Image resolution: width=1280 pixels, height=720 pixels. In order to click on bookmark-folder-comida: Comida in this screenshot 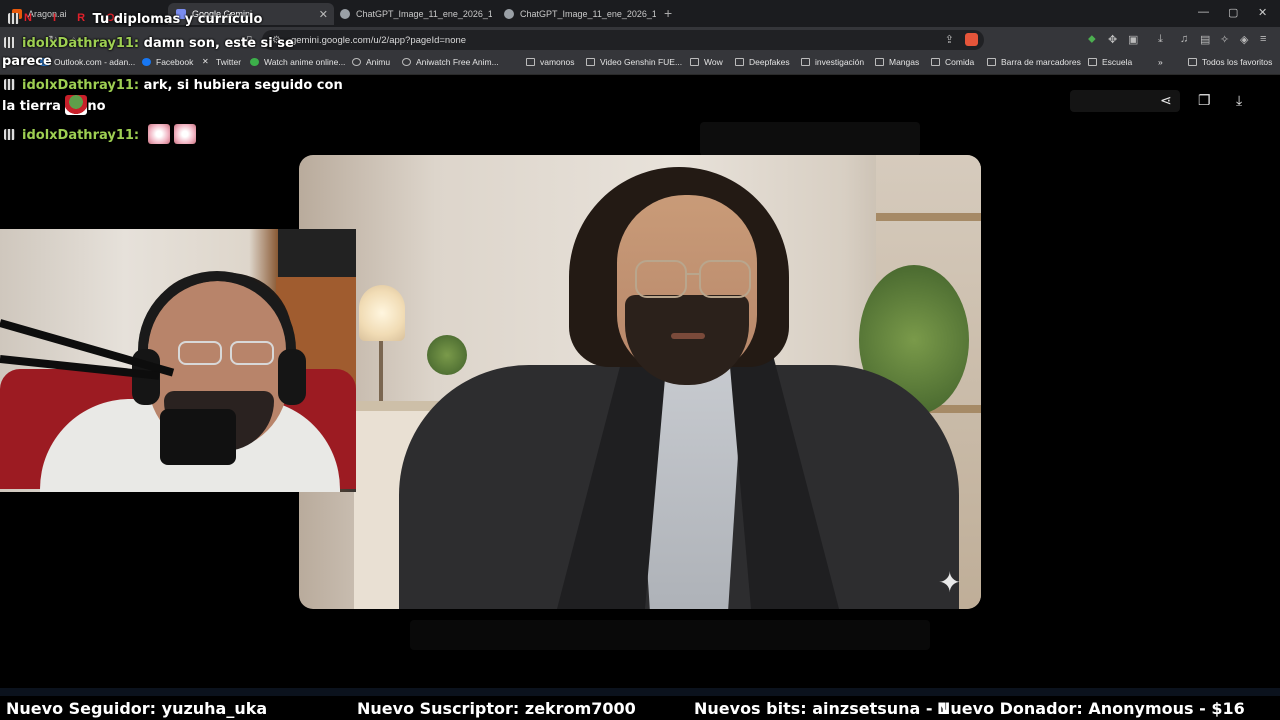, I will do `click(952, 62)`.